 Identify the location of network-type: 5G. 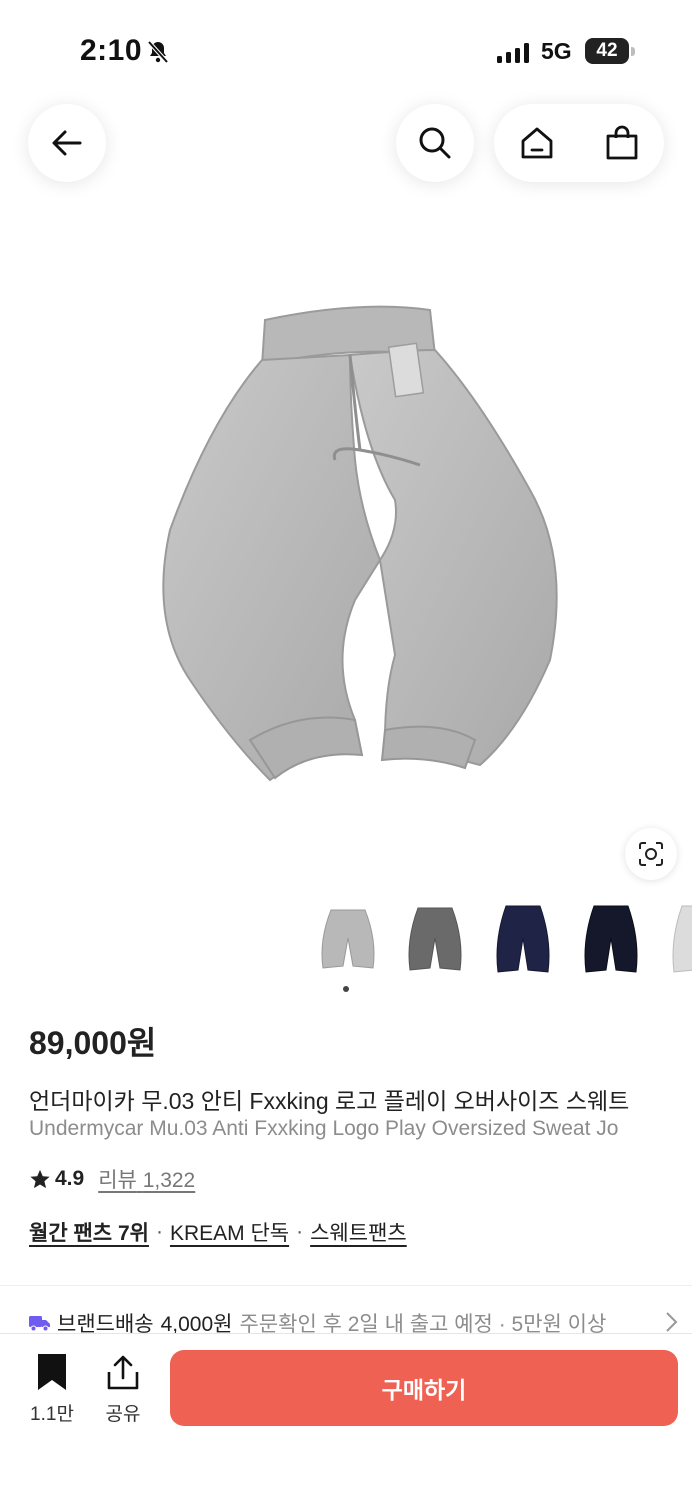
(556, 51).